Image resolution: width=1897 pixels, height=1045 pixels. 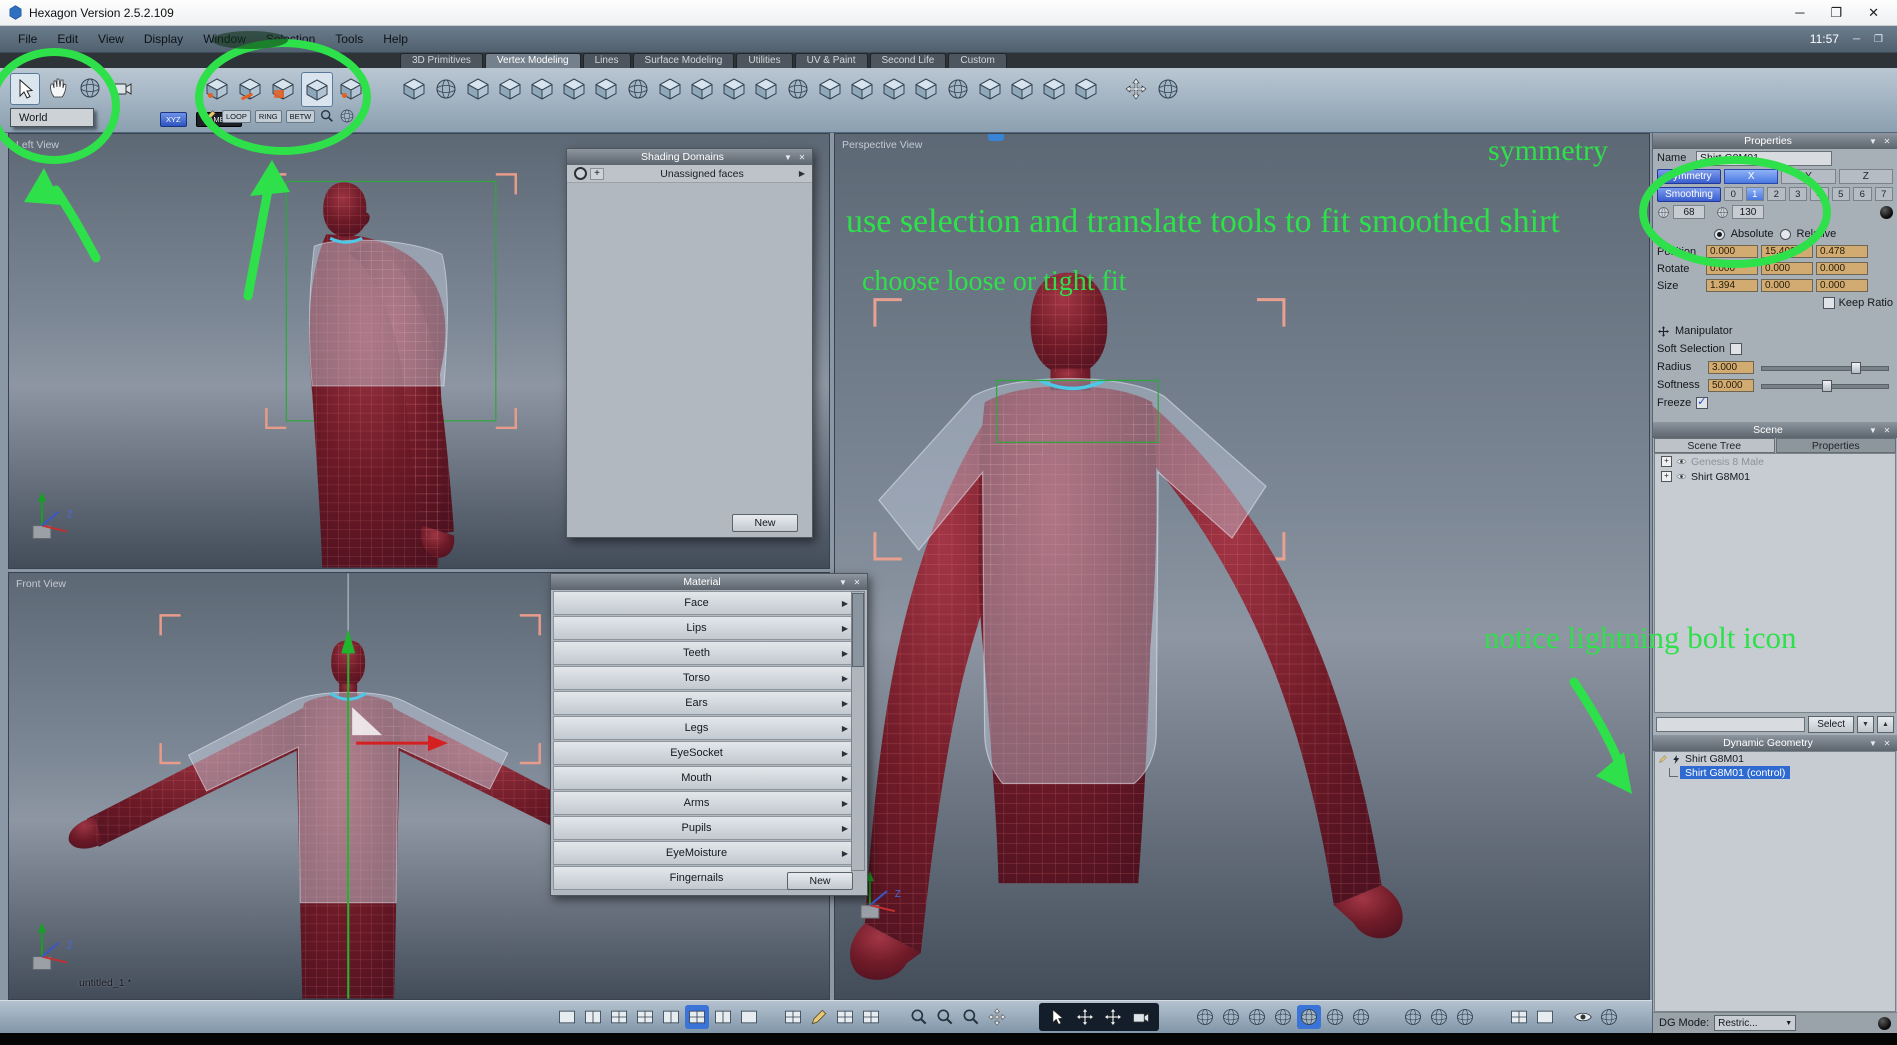 What do you see at coordinates (1519, 1017) in the screenshot?
I see `ground-plane-button` at bounding box center [1519, 1017].